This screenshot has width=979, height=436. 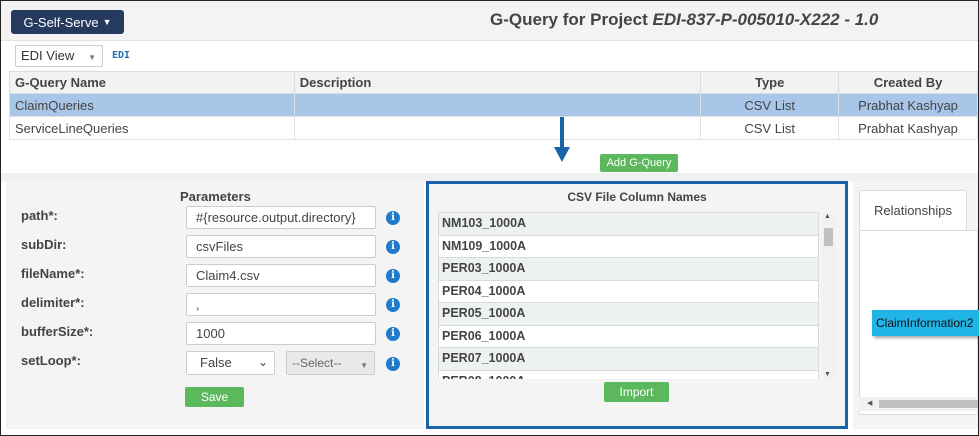 What do you see at coordinates (317, 363) in the screenshot?
I see `setloop-secondary-value: --Select--` at bounding box center [317, 363].